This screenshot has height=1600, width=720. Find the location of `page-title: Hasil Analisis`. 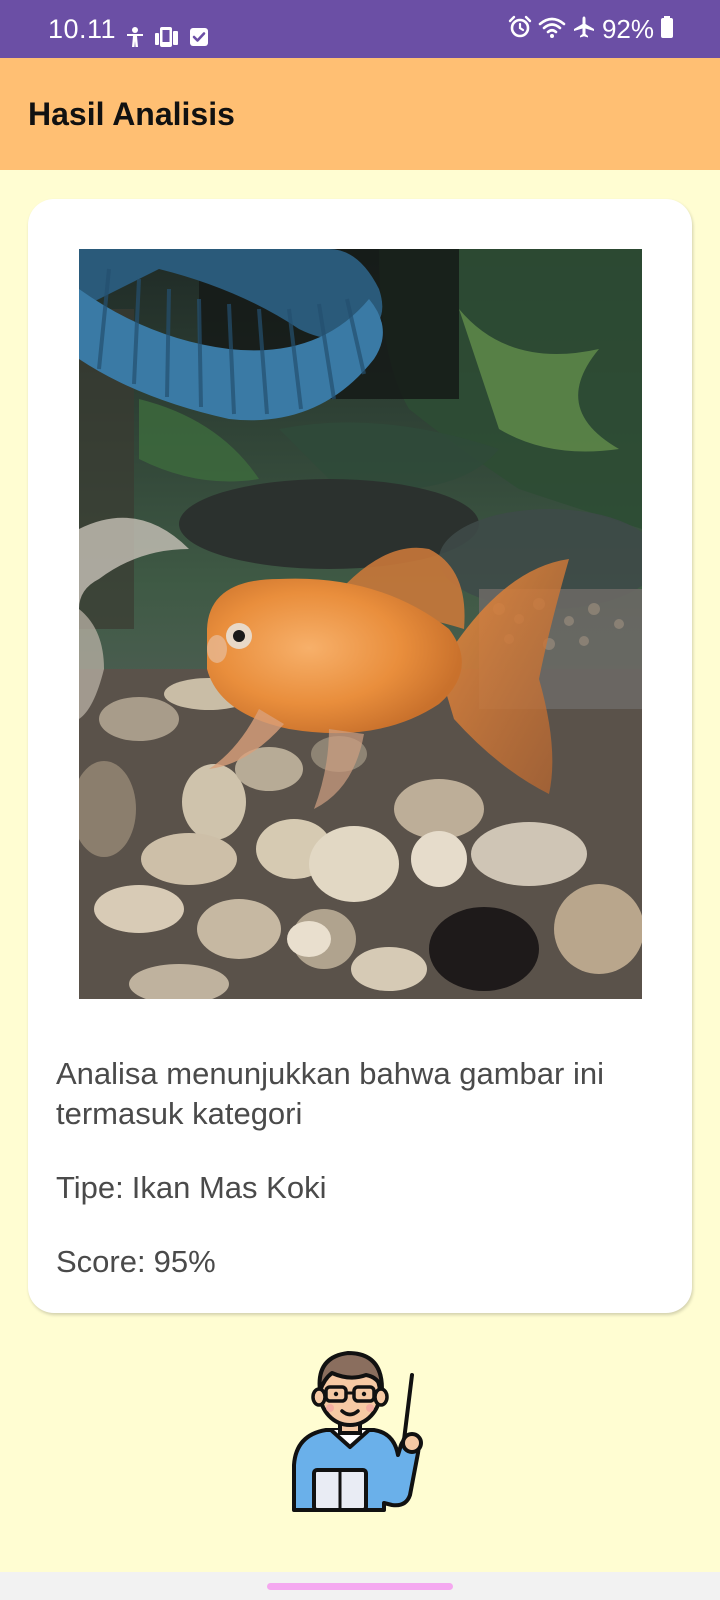

page-title: Hasil Analisis is located at coordinates (131, 114).